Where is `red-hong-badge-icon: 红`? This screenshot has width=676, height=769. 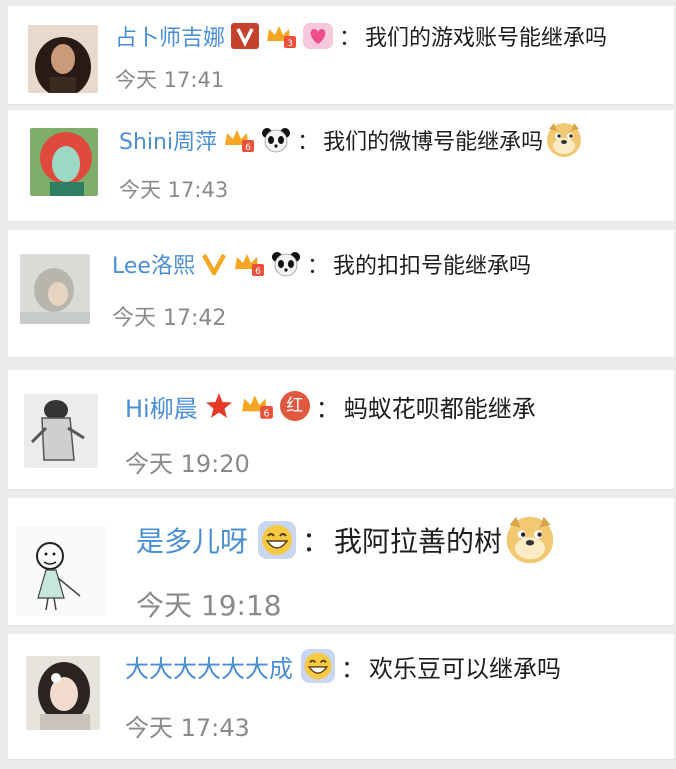
red-hong-badge-icon: 红 is located at coordinates (294, 406).